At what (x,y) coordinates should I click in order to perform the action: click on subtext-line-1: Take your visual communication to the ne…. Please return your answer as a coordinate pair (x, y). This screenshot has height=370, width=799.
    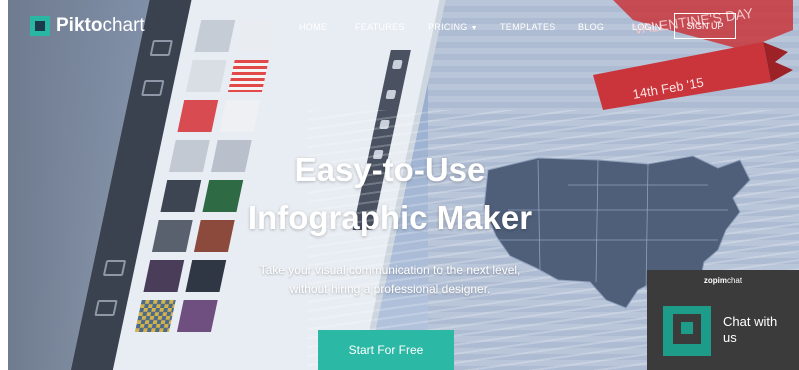
    Looking at the image, I should click on (390, 270).